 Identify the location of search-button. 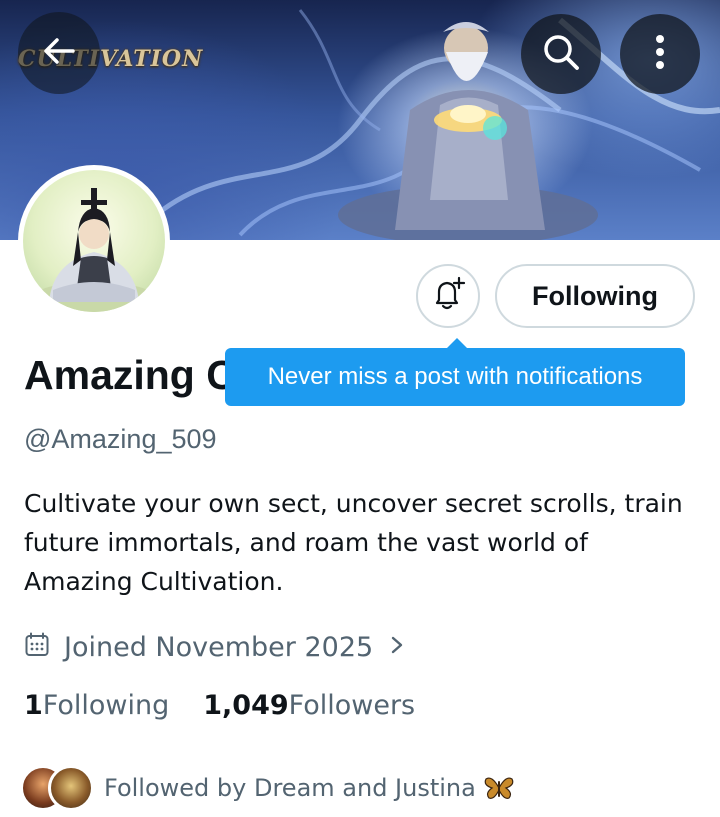
(561, 54).